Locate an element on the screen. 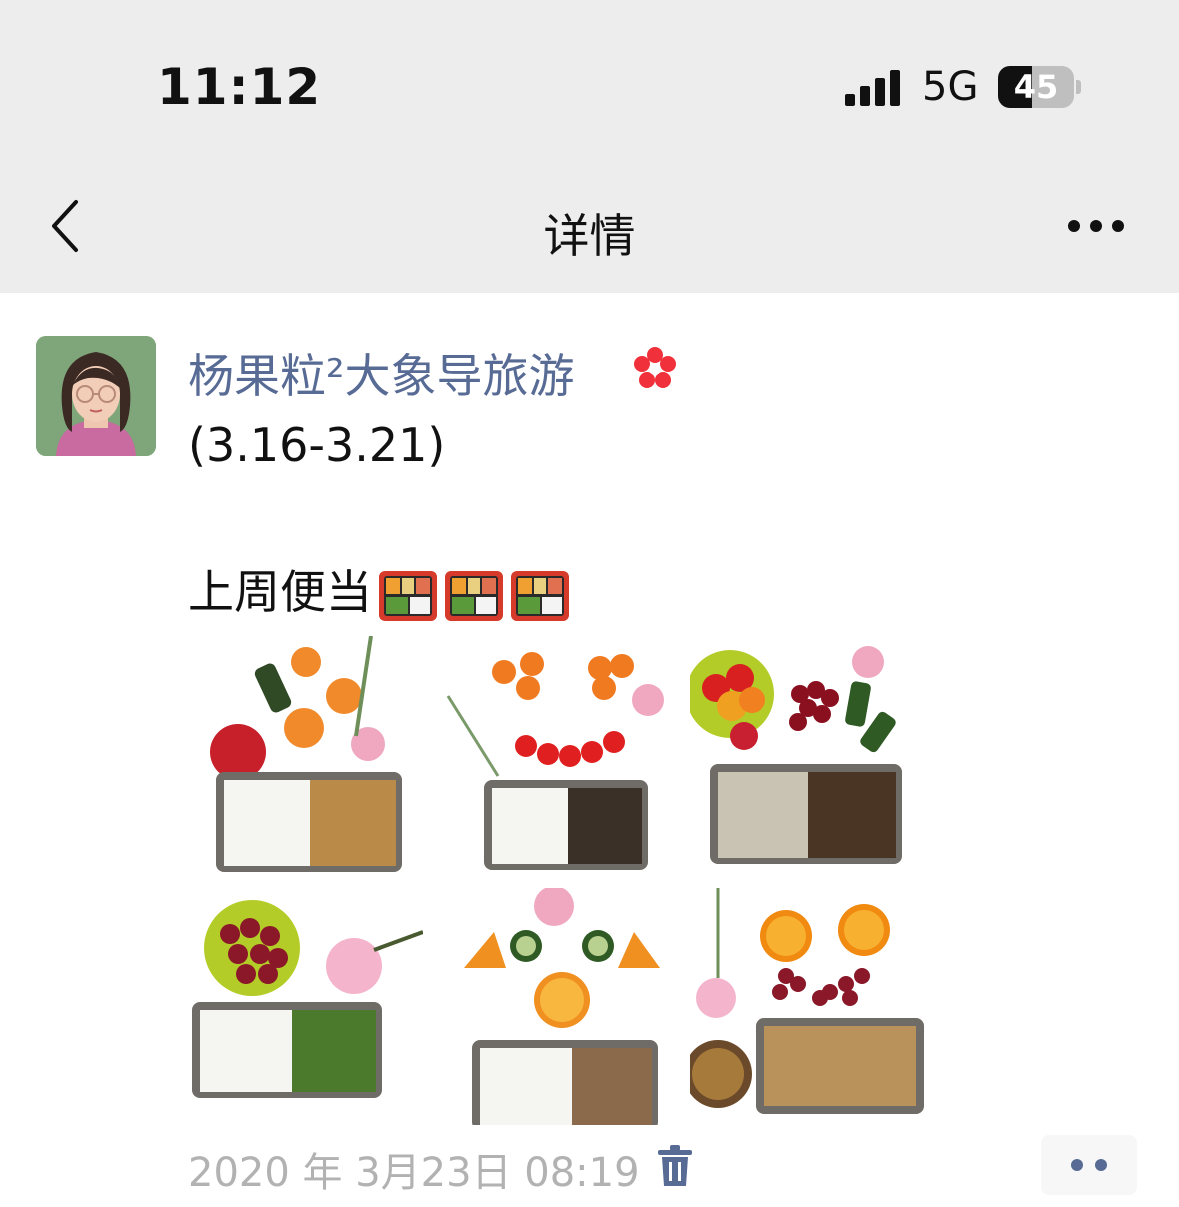 This screenshot has height=1207, width=1179. post-timestamp: 2020 年 3月23日 08:19 is located at coordinates (414, 1173).